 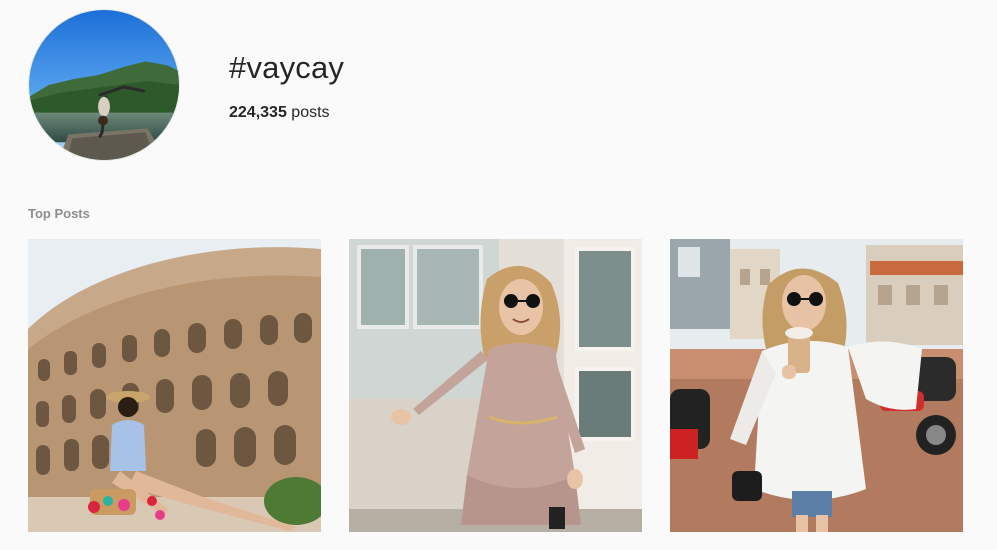 What do you see at coordinates (287, 67) in the screenshot?
I see `page-title: #vaycay` at bounding box center [287, 67].